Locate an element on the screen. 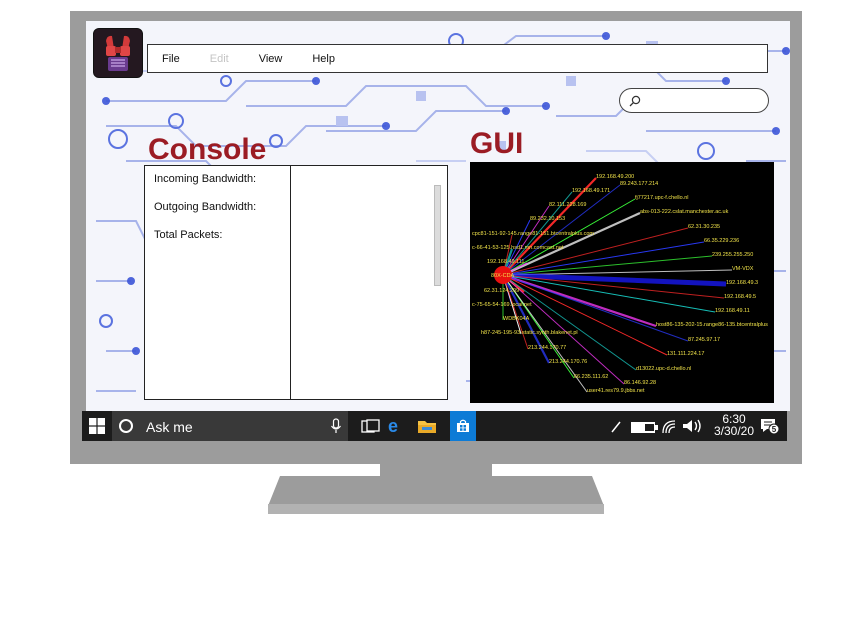 The width and height of the screenshot is (852, 639). graph-node-label: 62.31.30.235 is located at coordinates (704, 227).